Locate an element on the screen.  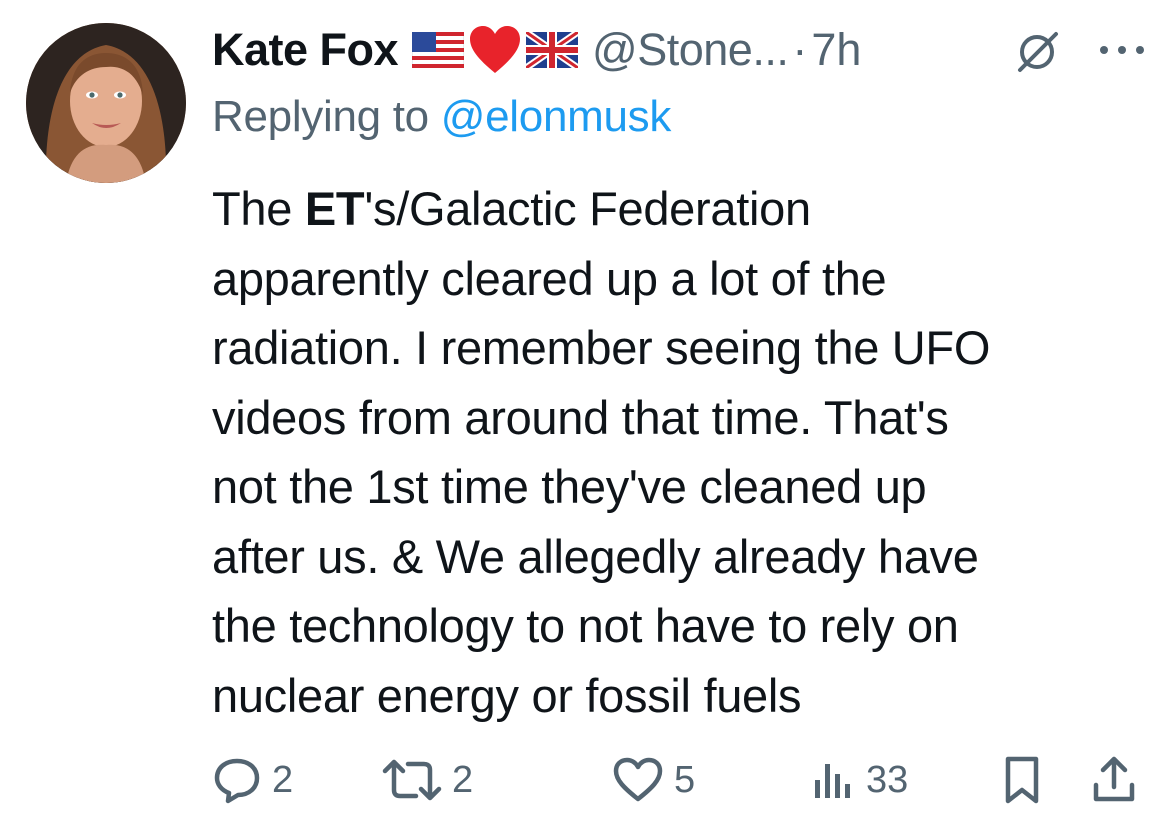
tweet-text-line: nuclear energy or fossil fuels is located at coordinates (507, 695).